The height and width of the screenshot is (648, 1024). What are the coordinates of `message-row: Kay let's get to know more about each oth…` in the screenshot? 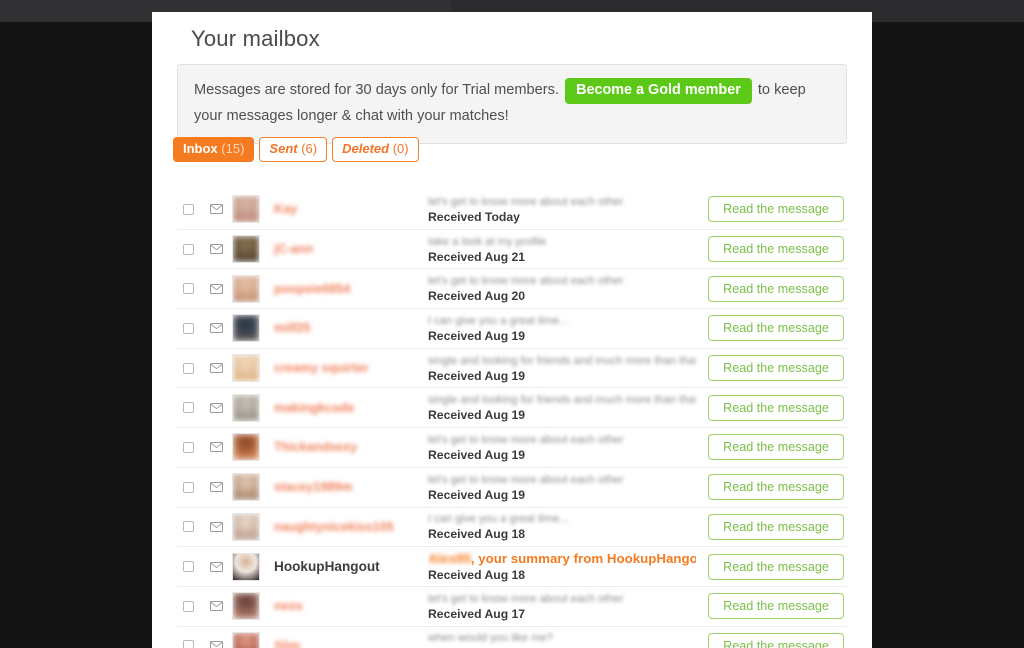 It's located at (512, 210).